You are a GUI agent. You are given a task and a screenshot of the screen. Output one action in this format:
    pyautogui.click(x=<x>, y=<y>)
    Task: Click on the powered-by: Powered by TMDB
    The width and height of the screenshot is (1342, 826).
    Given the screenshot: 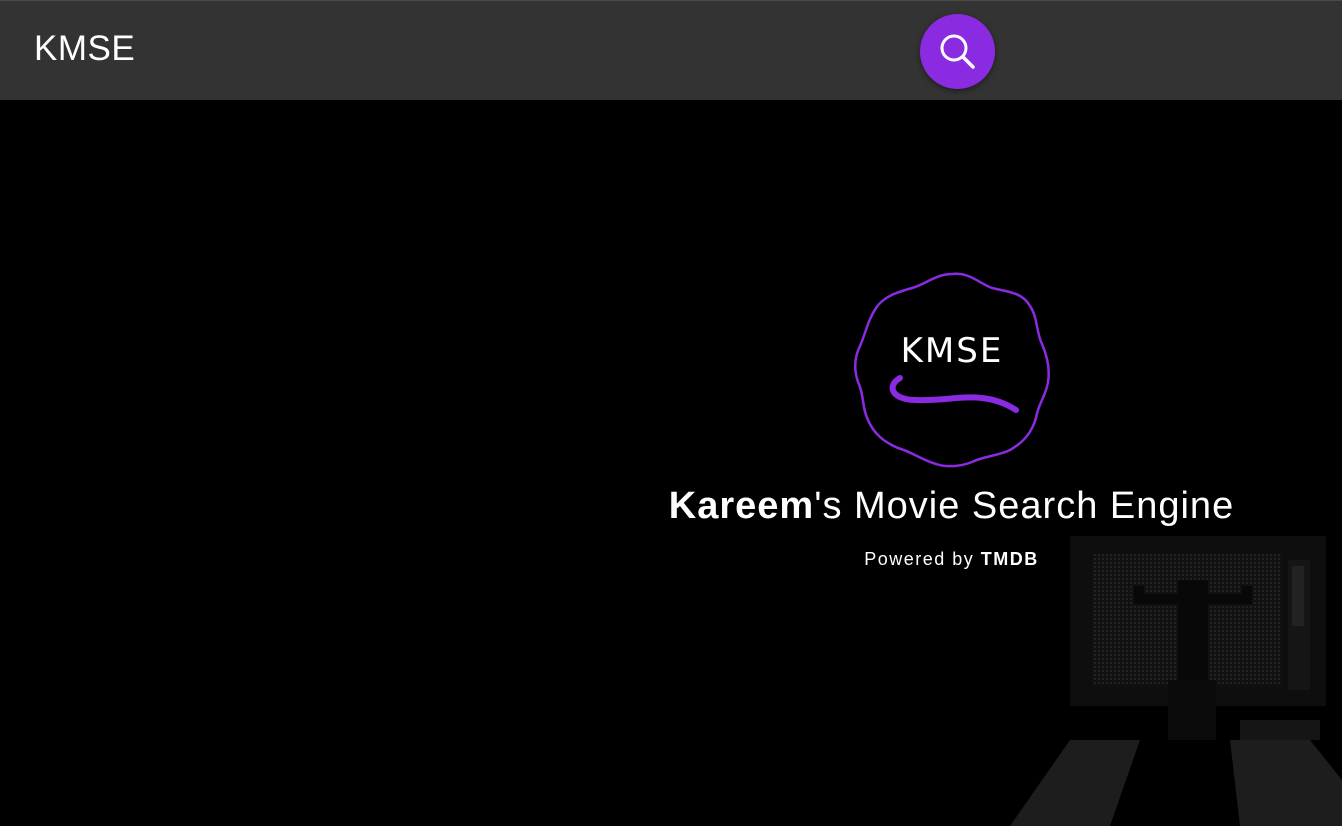 What is the action you would take?
    pyautogui.click(x=671, y=559)
    